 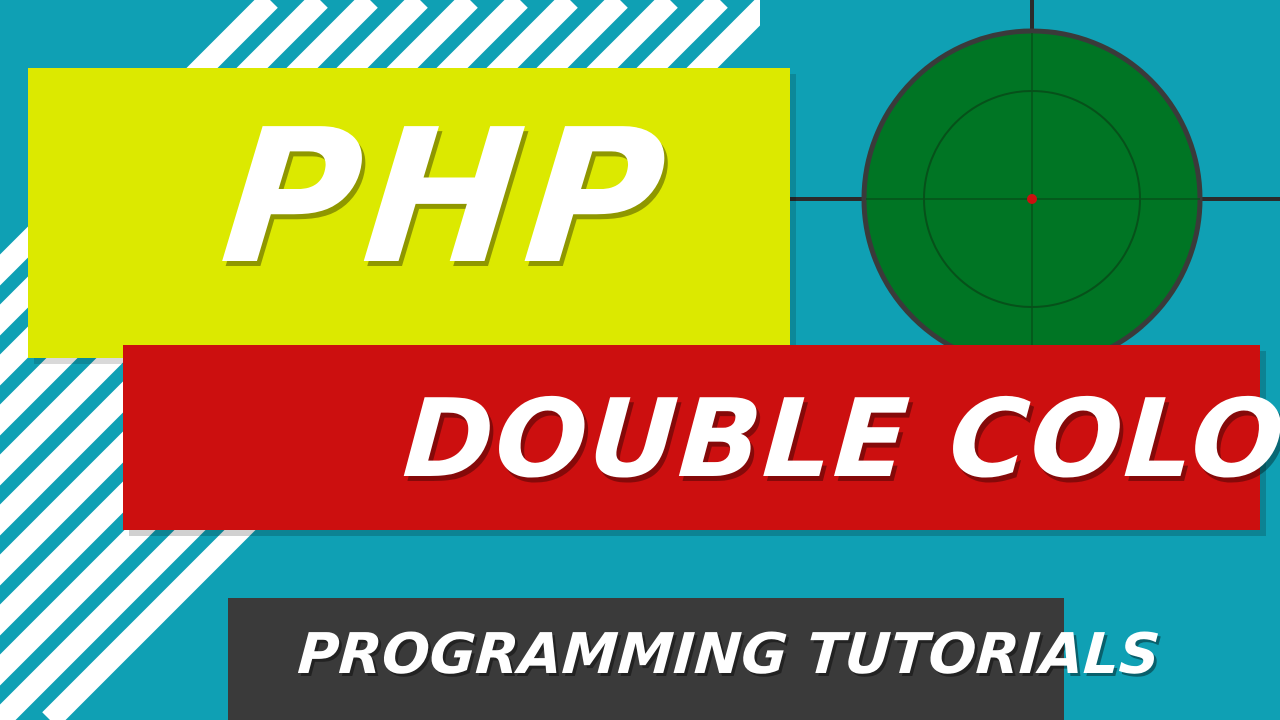 What do you see at coordinates (447, 197) in the screenshot?
I see `title-text: PHP` at bounding box center [447, 197].